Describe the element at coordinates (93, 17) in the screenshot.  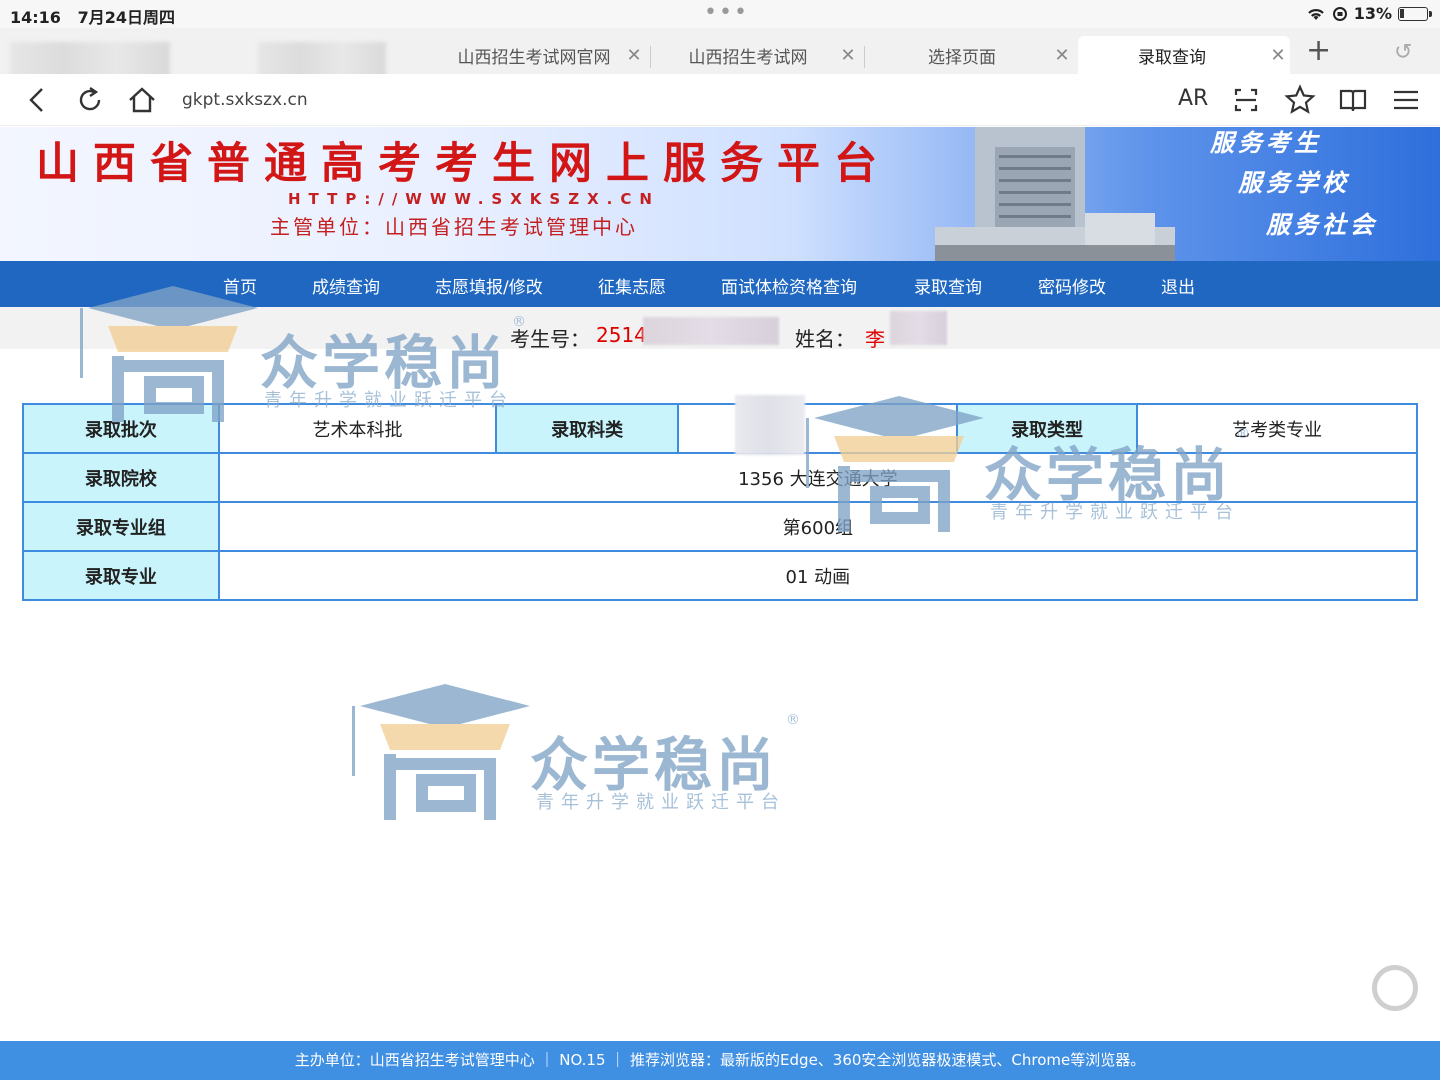
I see `status-time: 14:16 7月24日周四` at that location.